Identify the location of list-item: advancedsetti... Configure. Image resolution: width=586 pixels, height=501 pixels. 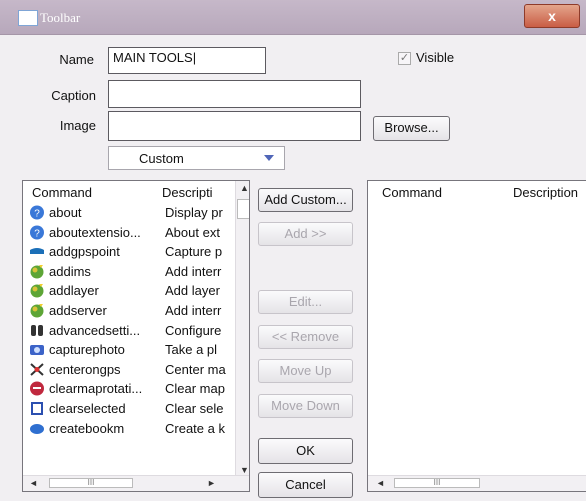
(128, 330).